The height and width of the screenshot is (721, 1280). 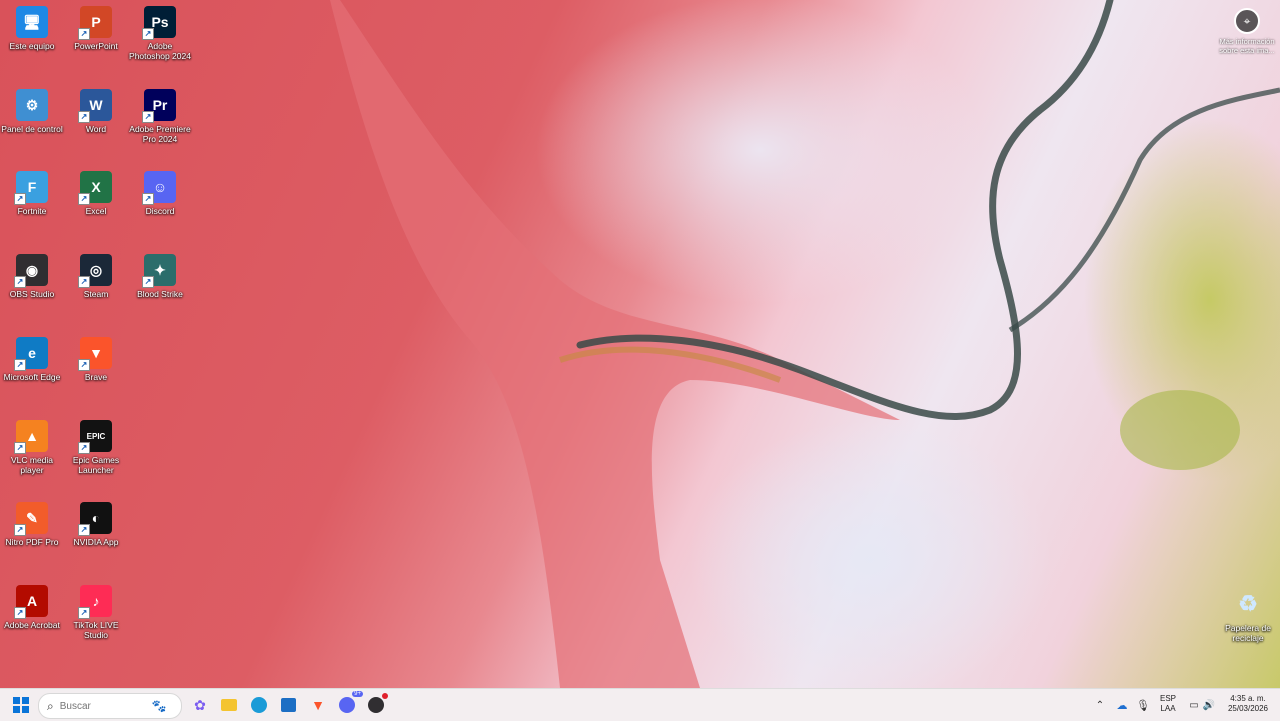 I want to click on desktop-icon-obs: ◉ ↗ OBS Studio, so click(x=32, y=276).